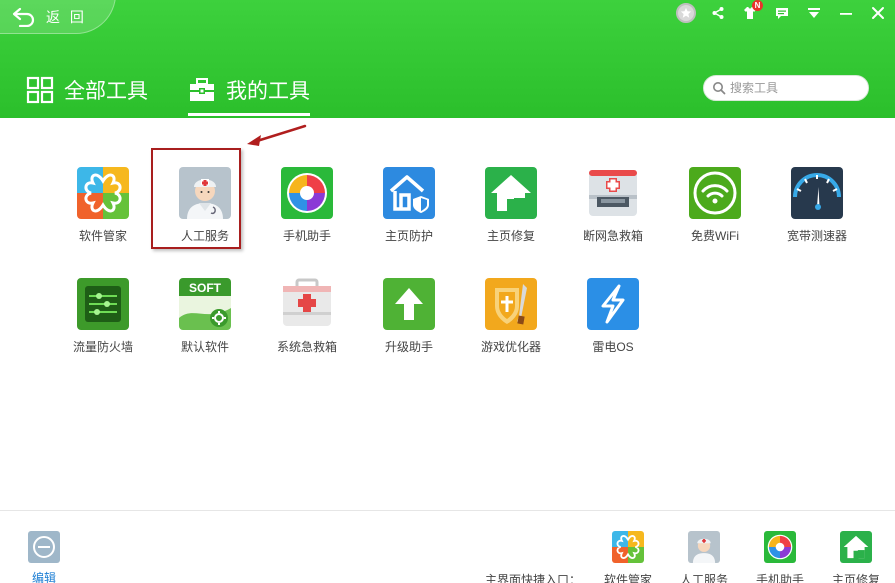 Image resolution: width=895 pixels, height=583 pixels. I want to click on quick-entry-list: 软件管家 人工服务 手机助手 主页修复, so click(742, 557).